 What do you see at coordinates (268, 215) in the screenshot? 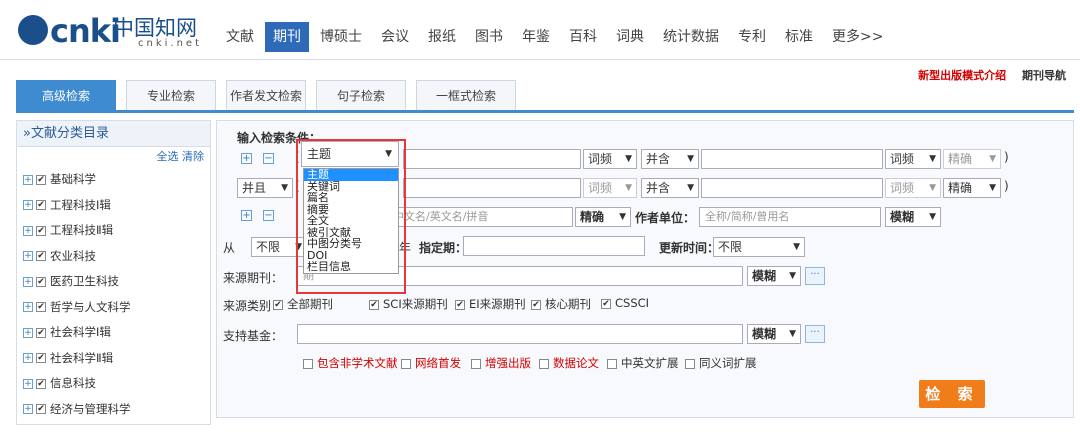
I see `remove-author-icon: −` at bounding box center [268, 215].